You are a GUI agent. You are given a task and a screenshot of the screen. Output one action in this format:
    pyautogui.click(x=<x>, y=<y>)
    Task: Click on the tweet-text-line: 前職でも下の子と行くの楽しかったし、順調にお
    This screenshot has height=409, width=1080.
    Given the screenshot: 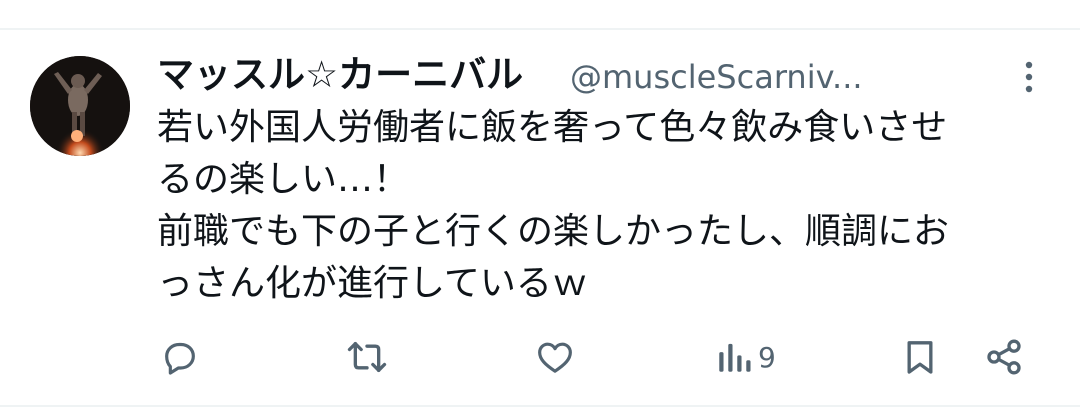 What is the action you would take?
    pyautogui.click(x=553, y=231)
    